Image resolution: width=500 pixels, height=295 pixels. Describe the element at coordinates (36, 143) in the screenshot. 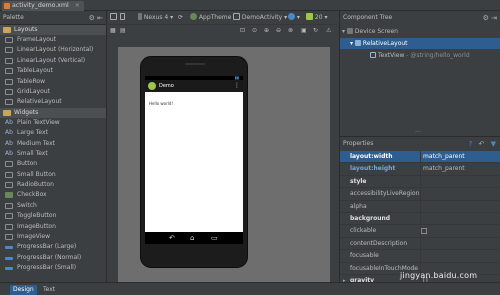

I see `palette-item-label: Medium Text` at that location.